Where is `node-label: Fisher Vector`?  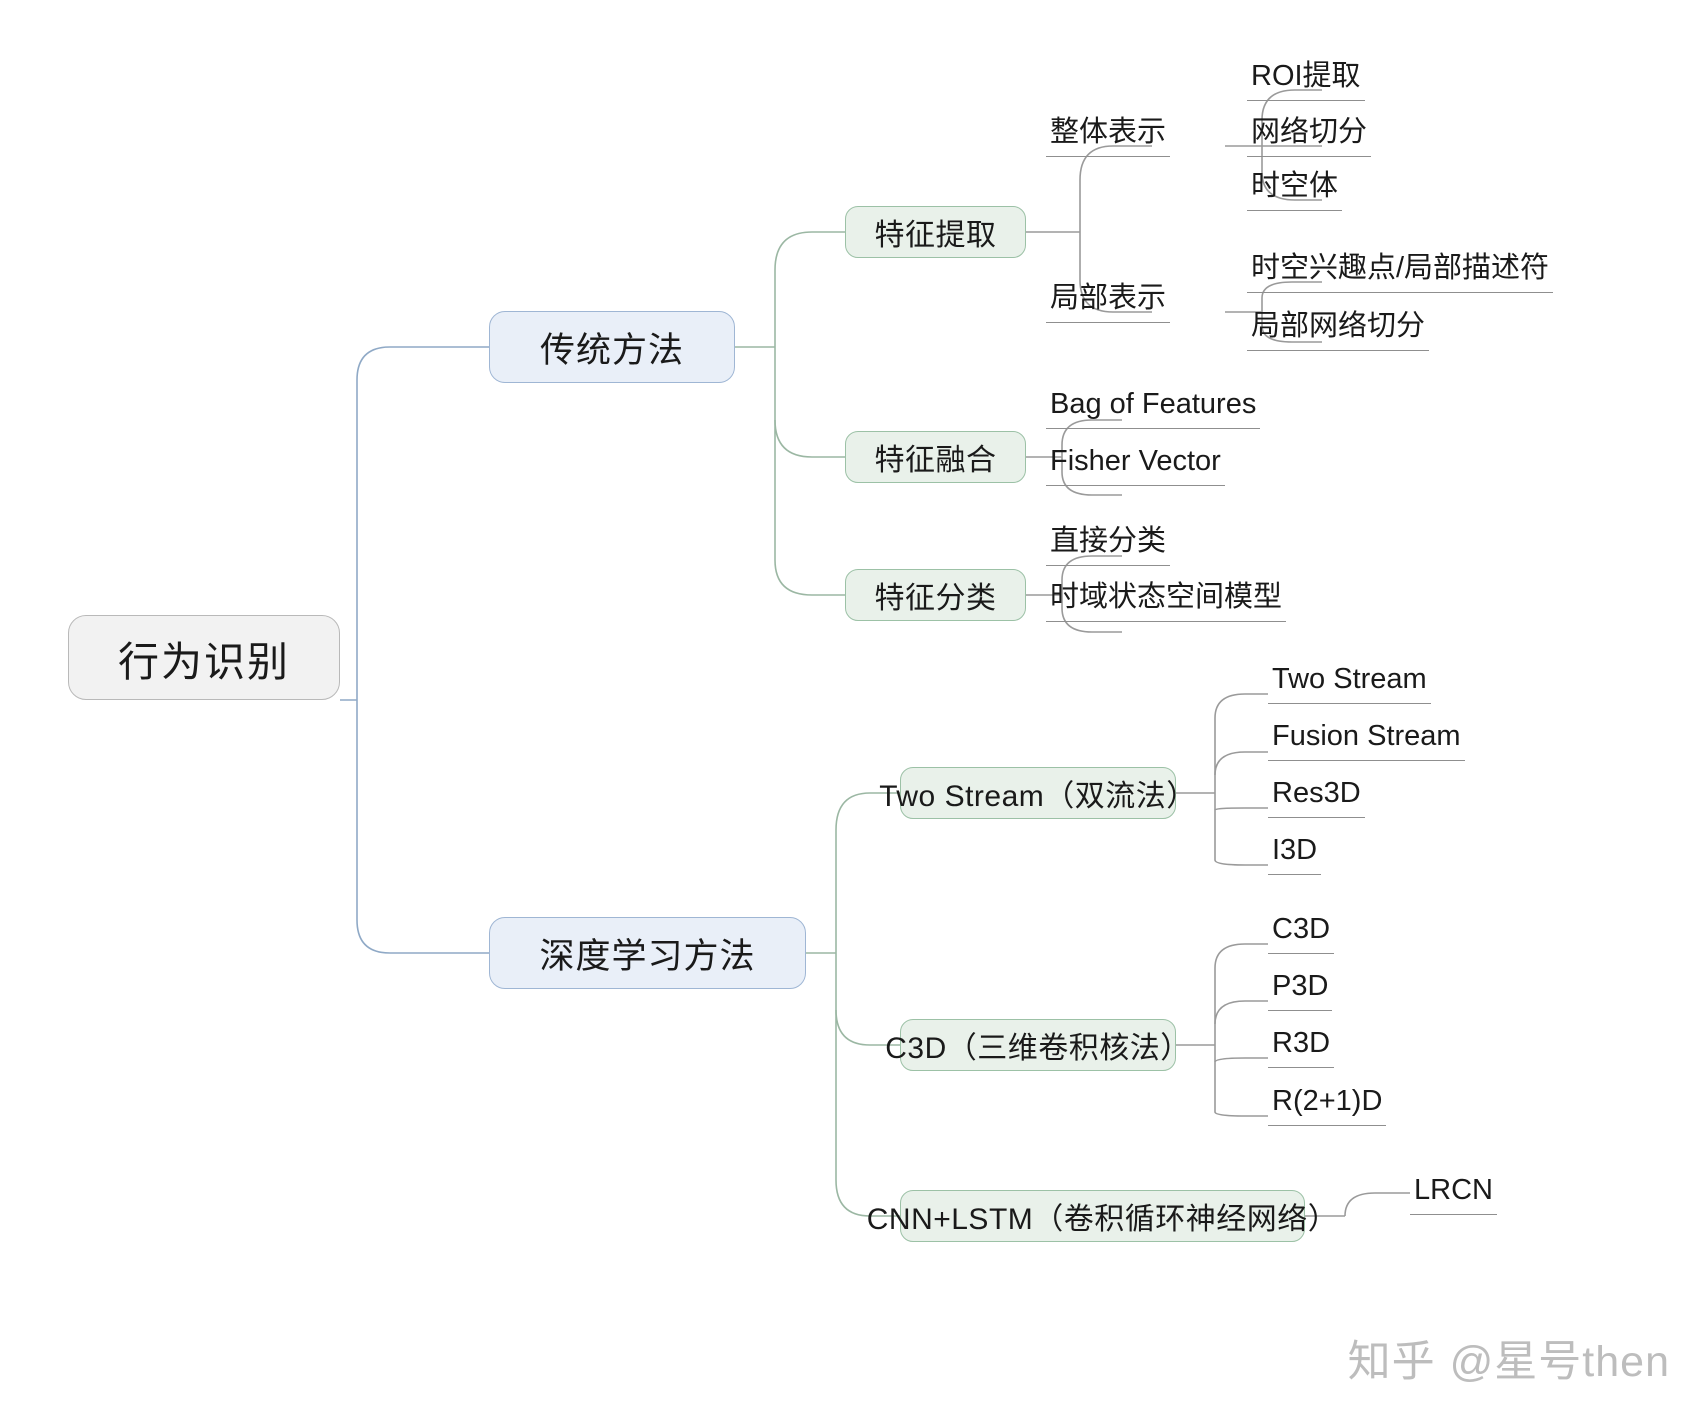 node-label: Fisher Vector is located at coordinates (1135, 461).